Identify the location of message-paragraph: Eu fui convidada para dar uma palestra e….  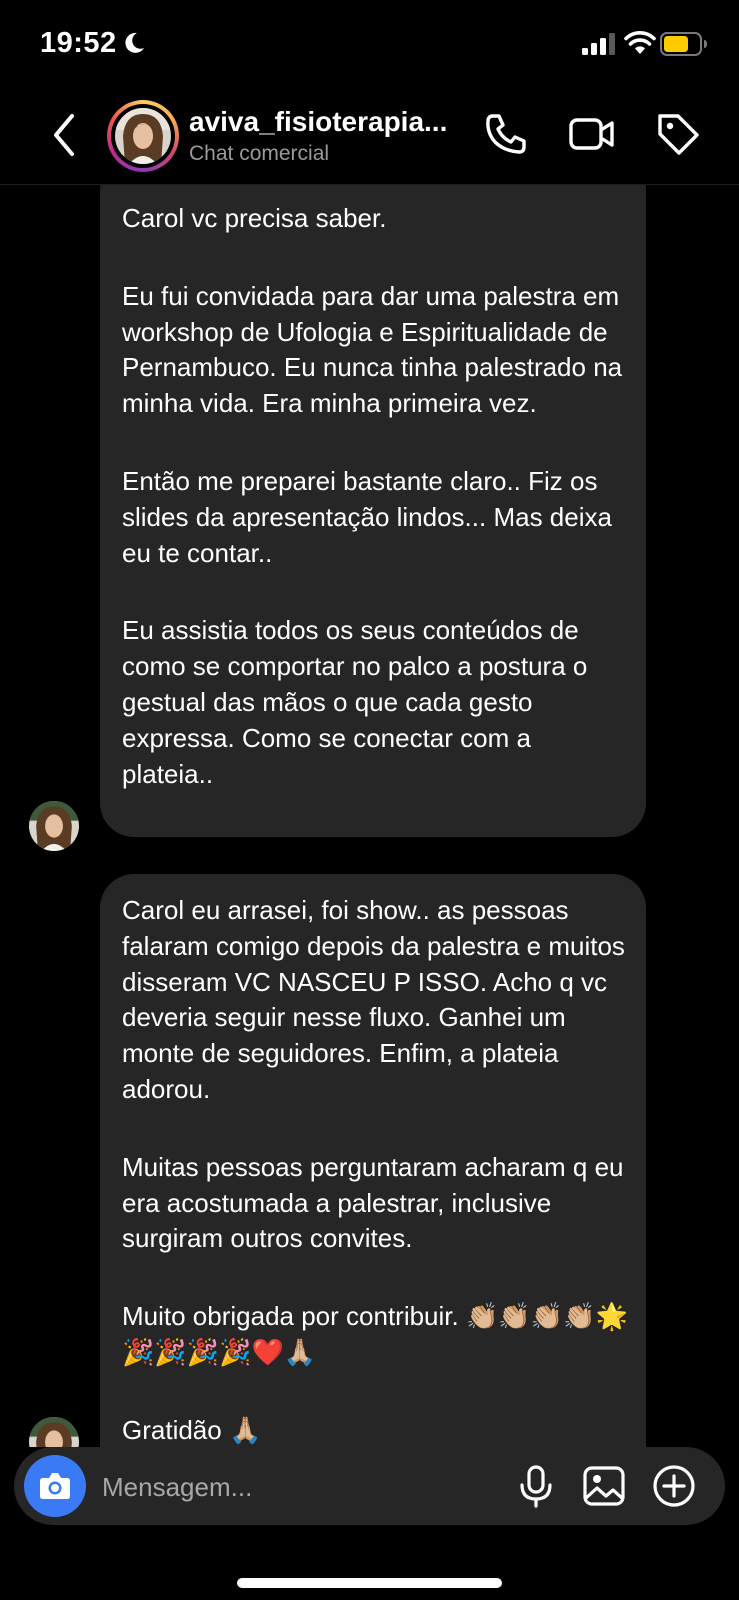
(372, 349).